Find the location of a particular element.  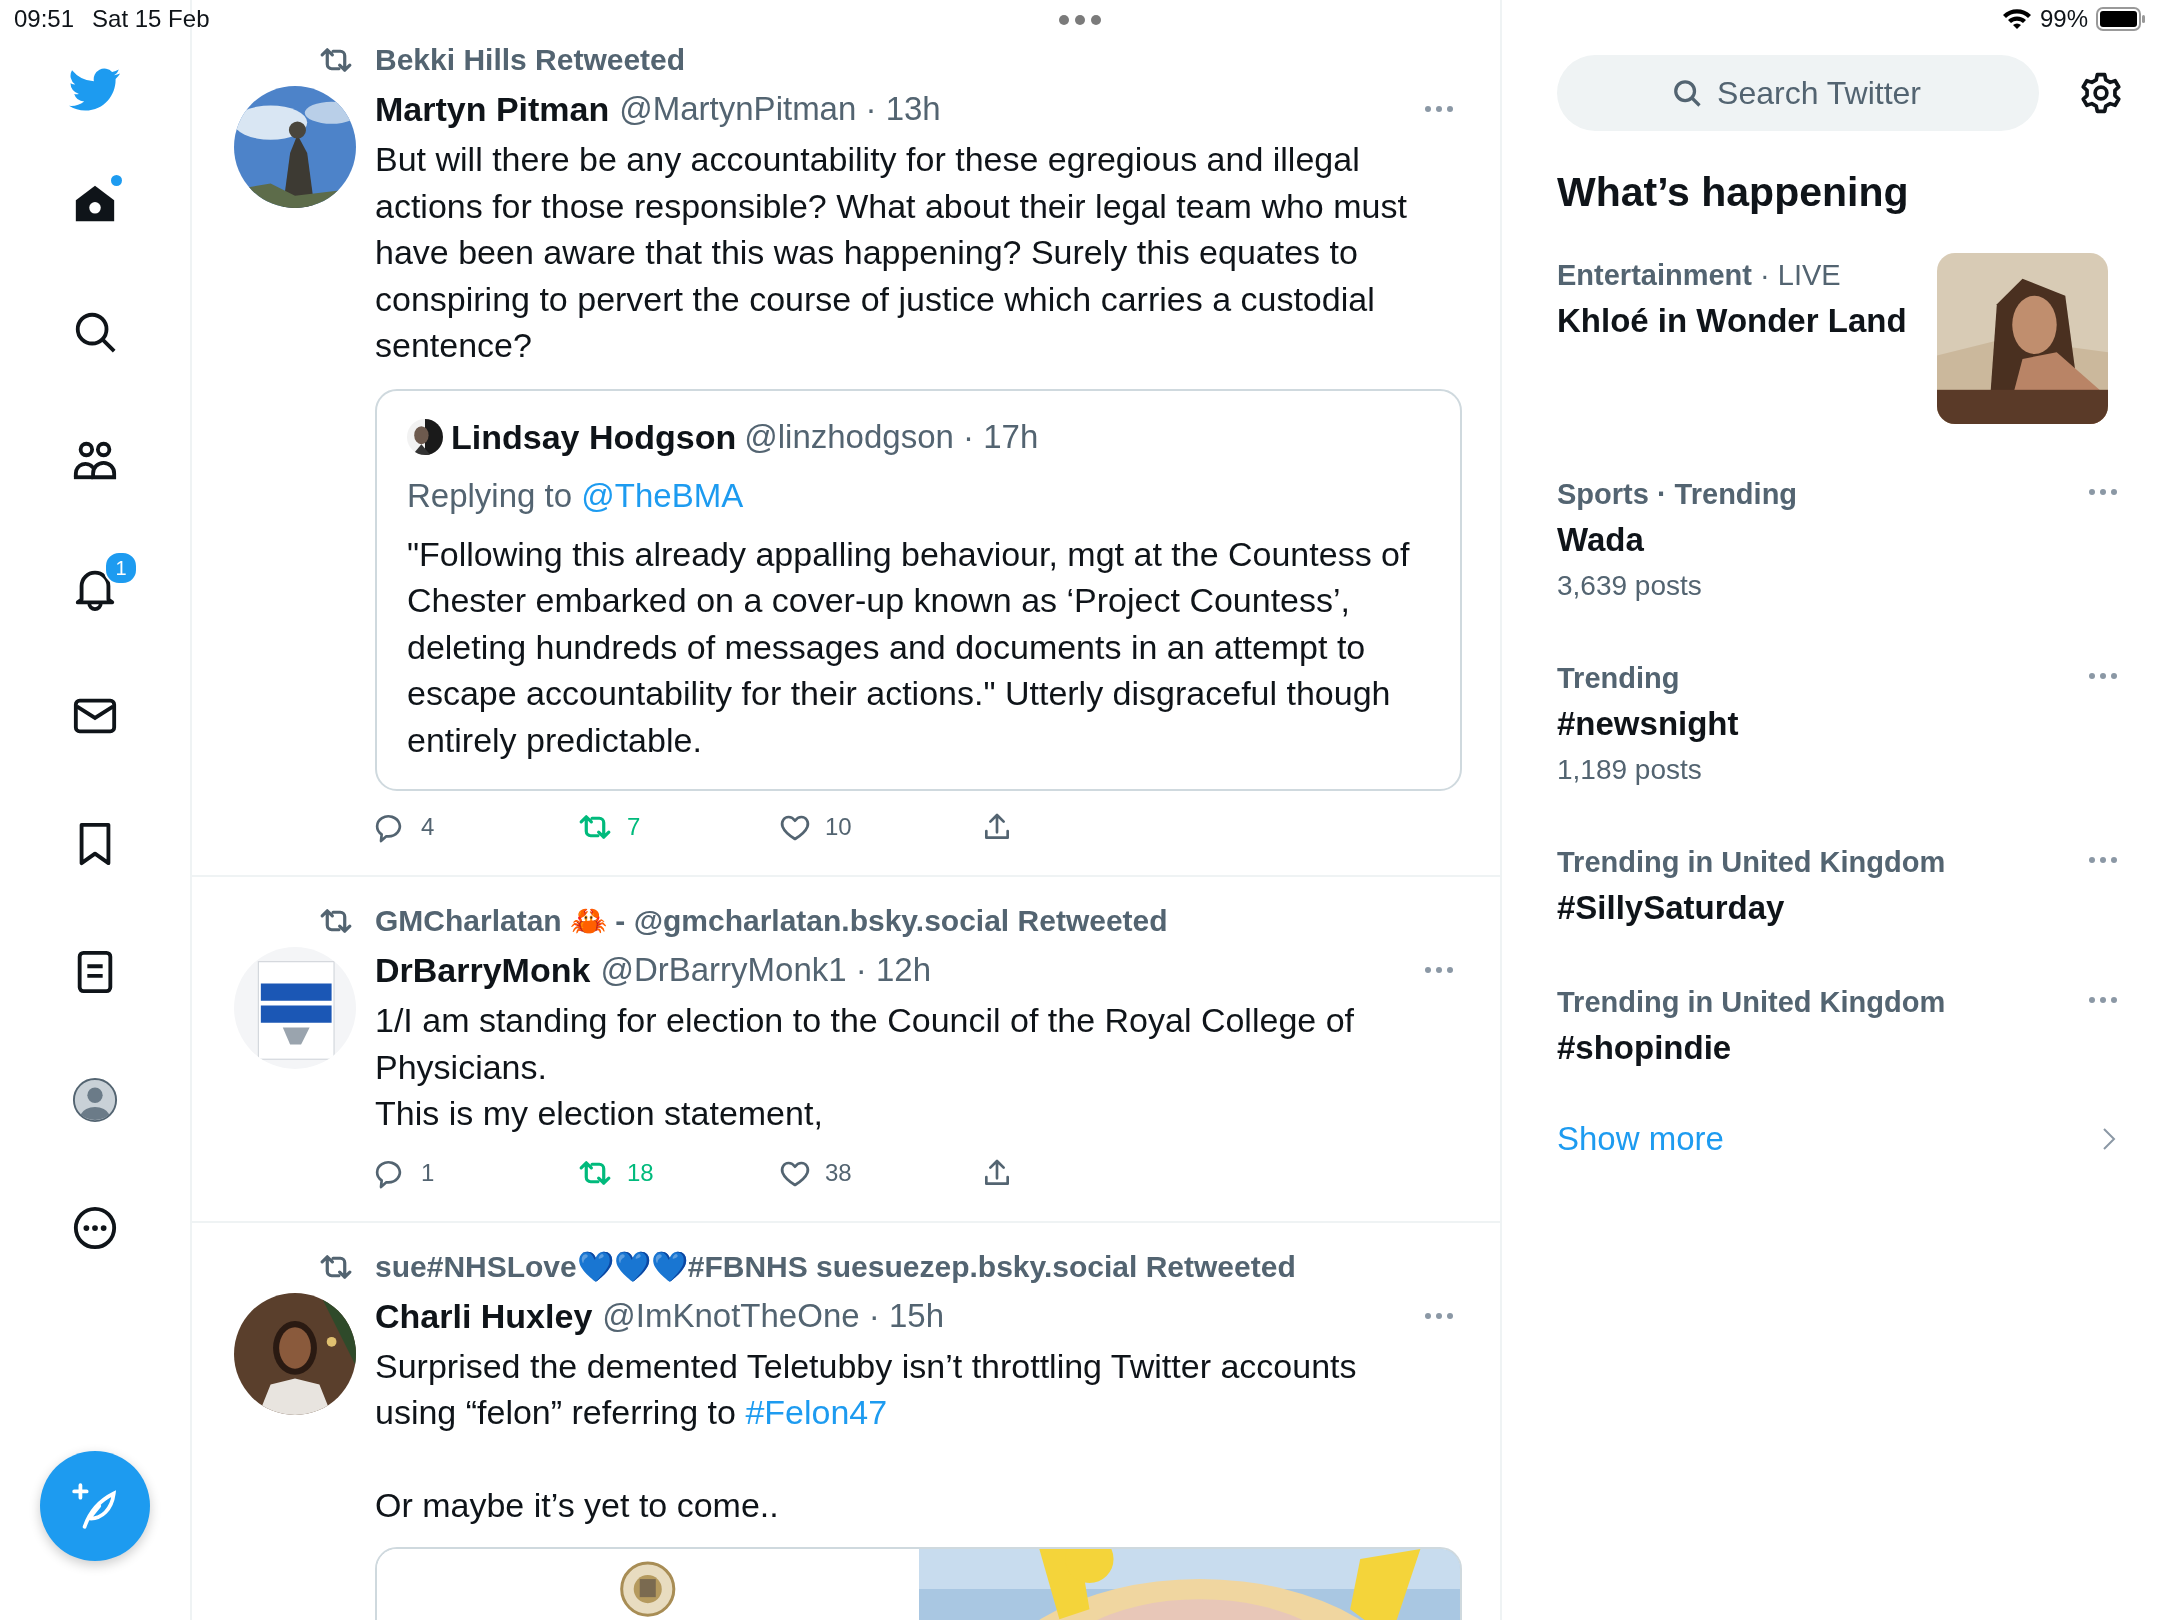

trend-category: Entertainment · LIVE is located at coordinates (1699, 275).